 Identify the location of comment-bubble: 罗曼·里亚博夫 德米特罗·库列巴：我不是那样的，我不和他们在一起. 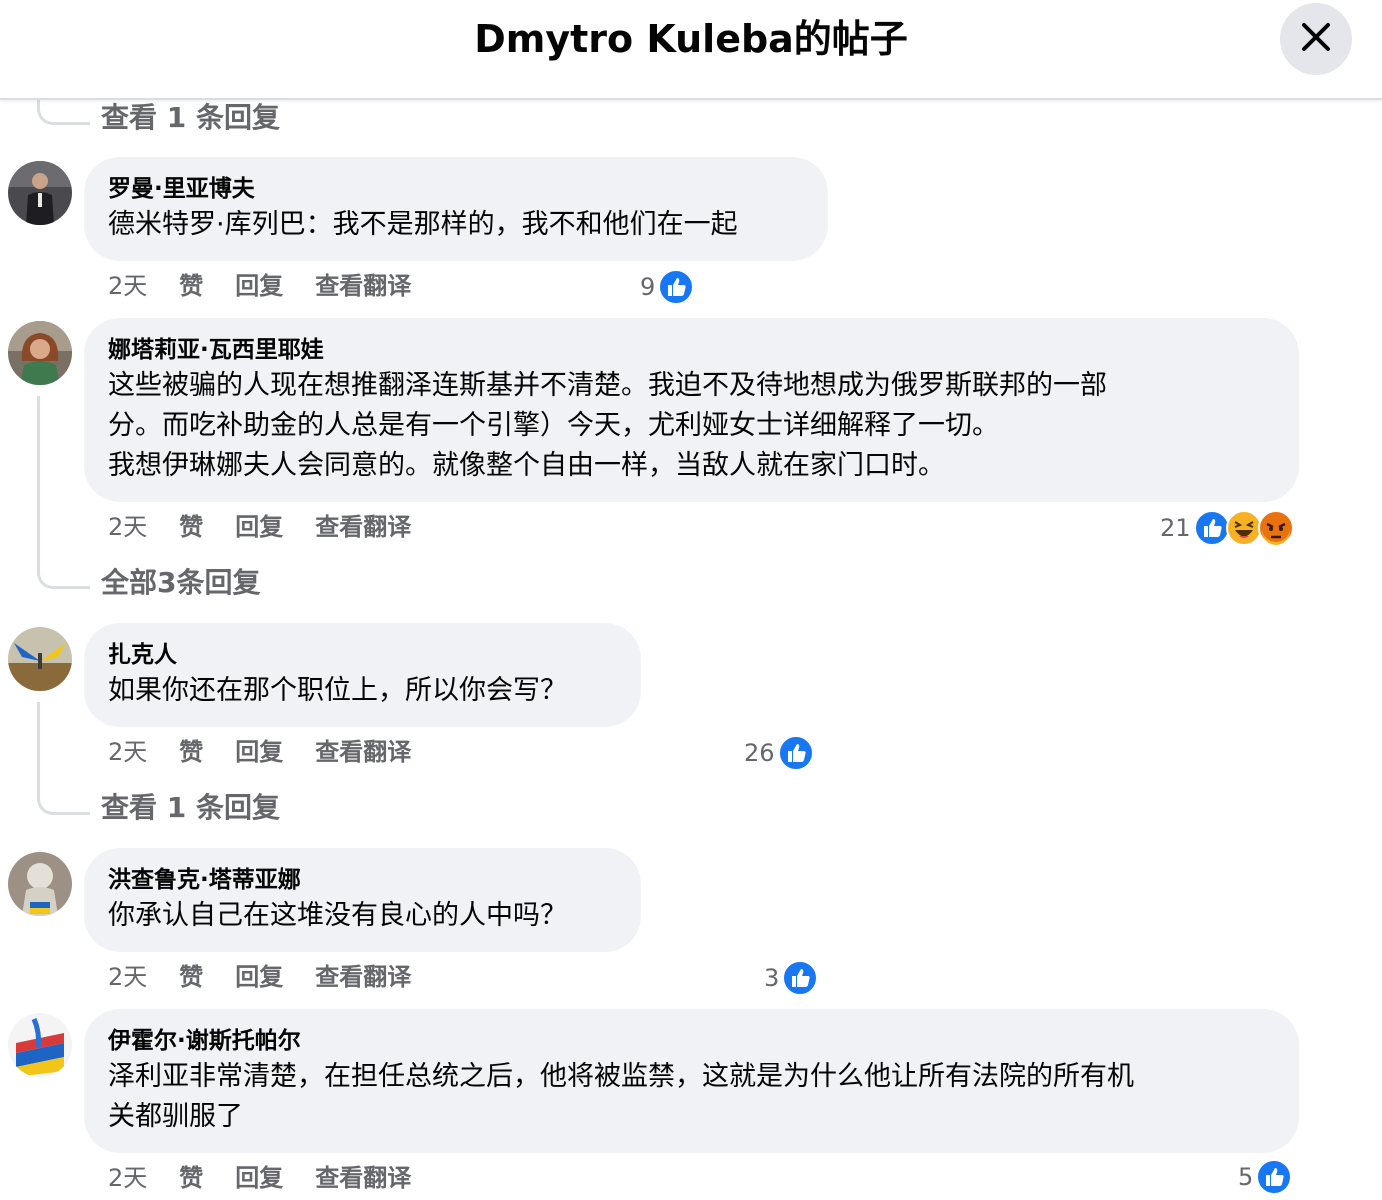
(456, 209).